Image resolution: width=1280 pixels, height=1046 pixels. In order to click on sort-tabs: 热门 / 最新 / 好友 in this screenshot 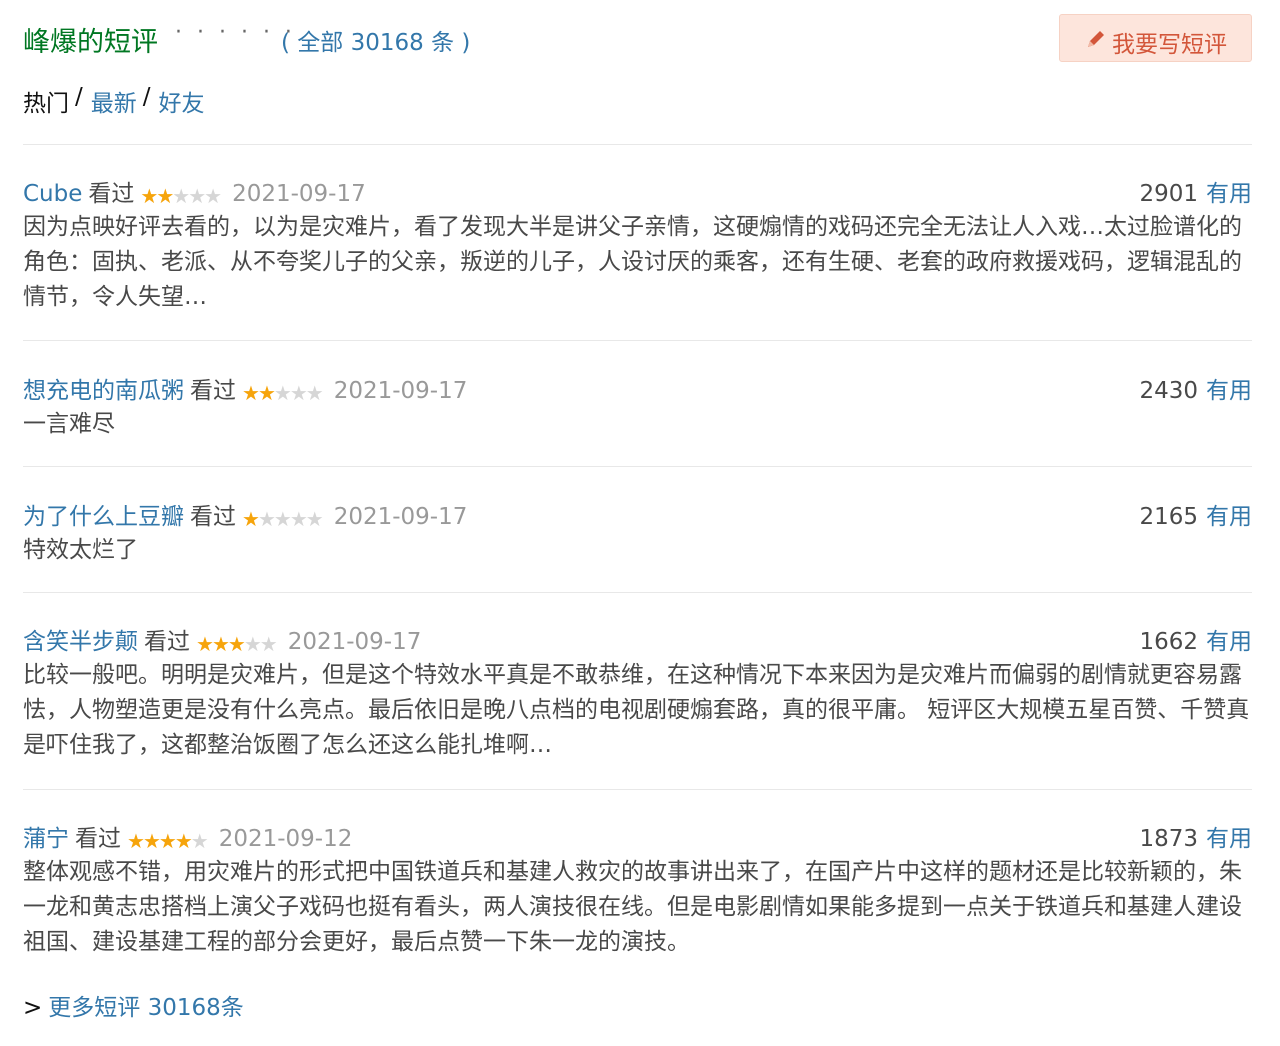, I will do `click(114, 101)`.